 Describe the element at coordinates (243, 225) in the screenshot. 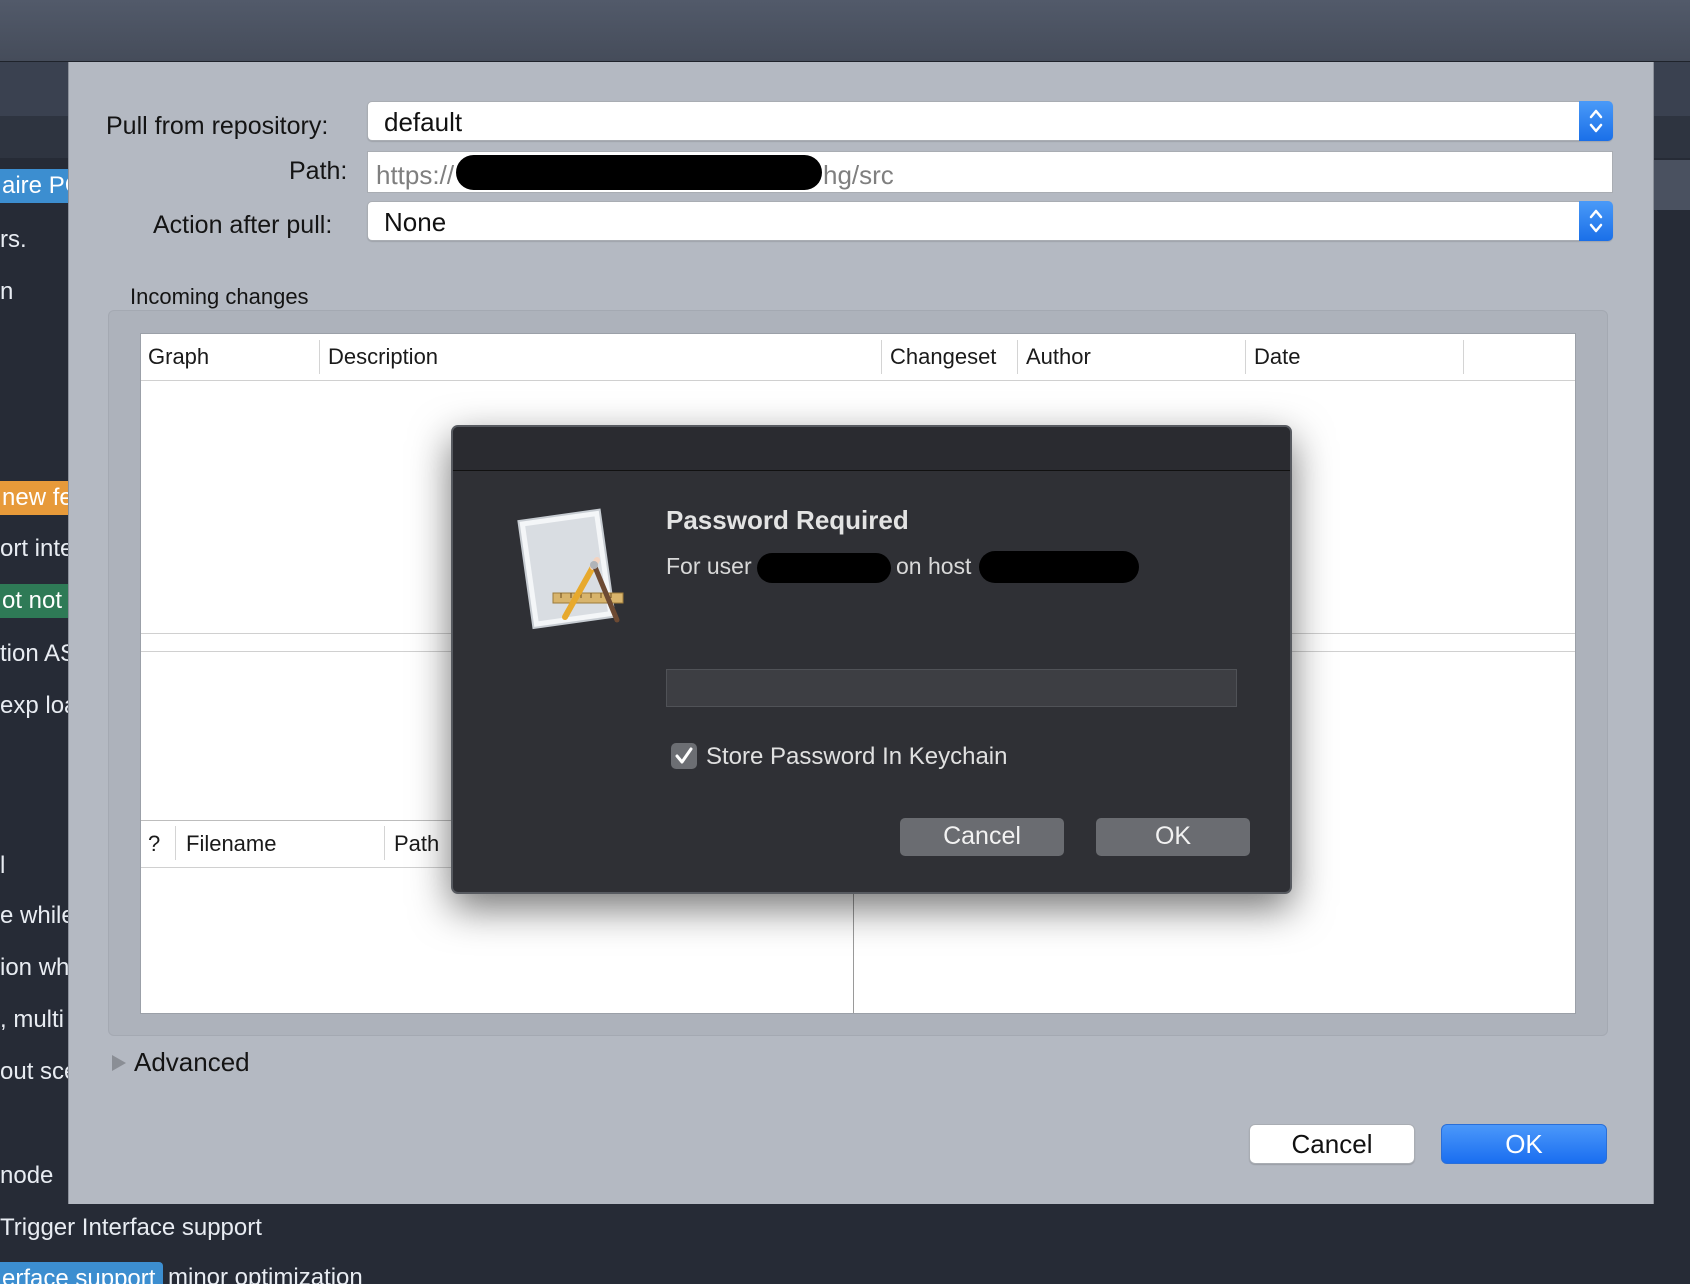

I see `action-label: Action after pull:` at that location.